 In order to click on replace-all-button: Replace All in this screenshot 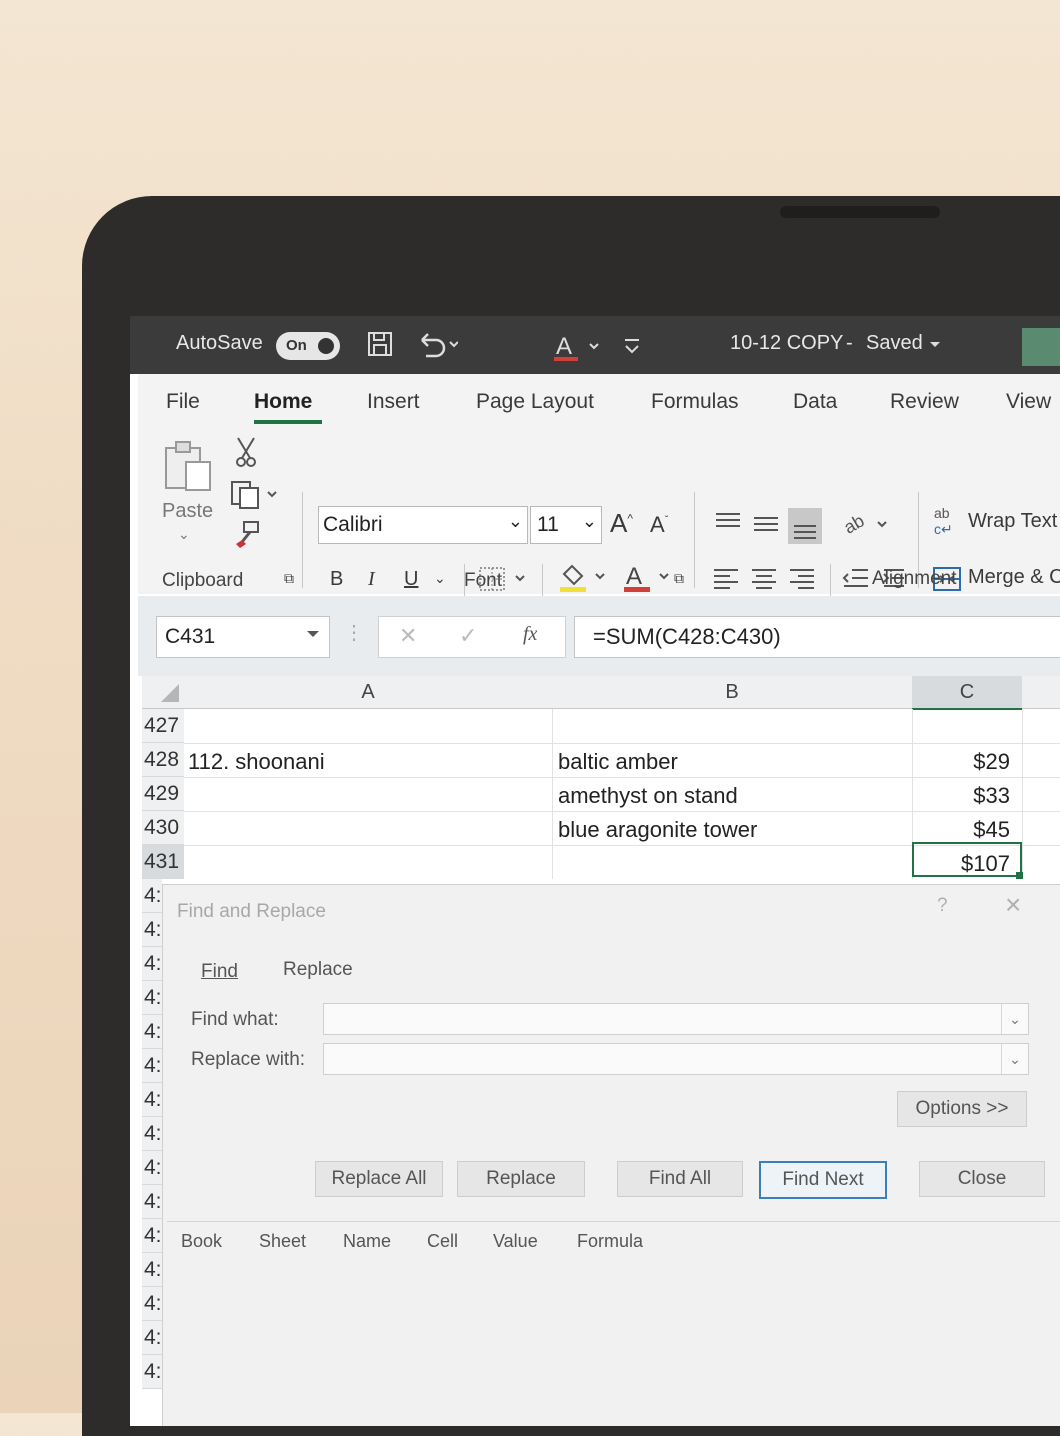, I will do `click(379, 1179)`.